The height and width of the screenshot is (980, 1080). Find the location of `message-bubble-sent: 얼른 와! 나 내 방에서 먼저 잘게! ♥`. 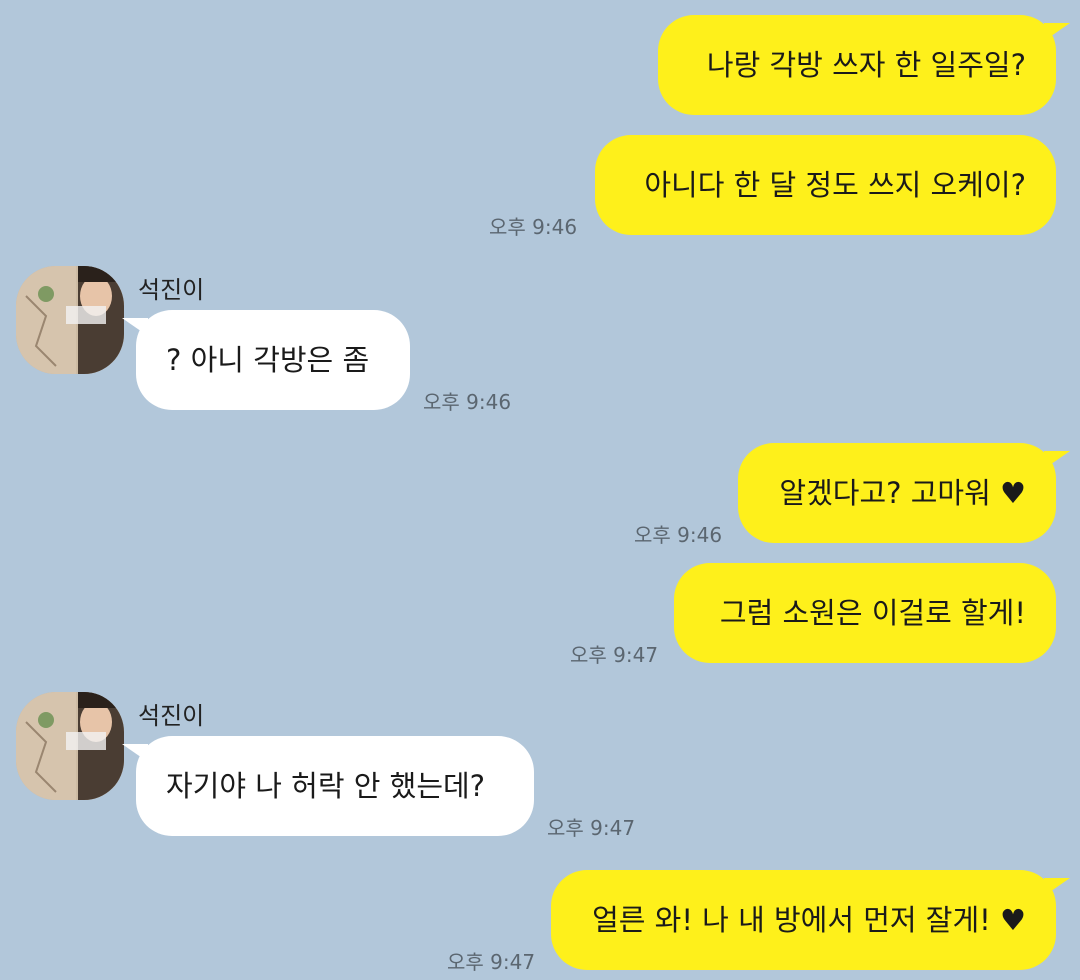

message-bubble-sent: 얼른 와! 나 내 방에서 먼저 잘게! ♥ is located at coordinates (810, 920).